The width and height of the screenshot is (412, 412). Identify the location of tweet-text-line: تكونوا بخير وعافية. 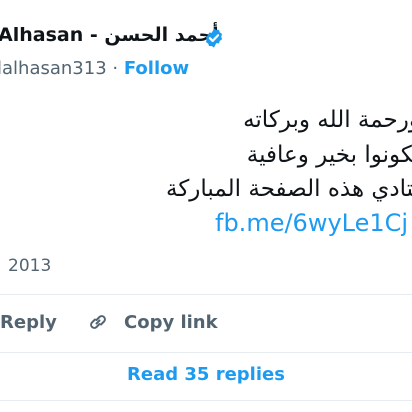
(329, 155).